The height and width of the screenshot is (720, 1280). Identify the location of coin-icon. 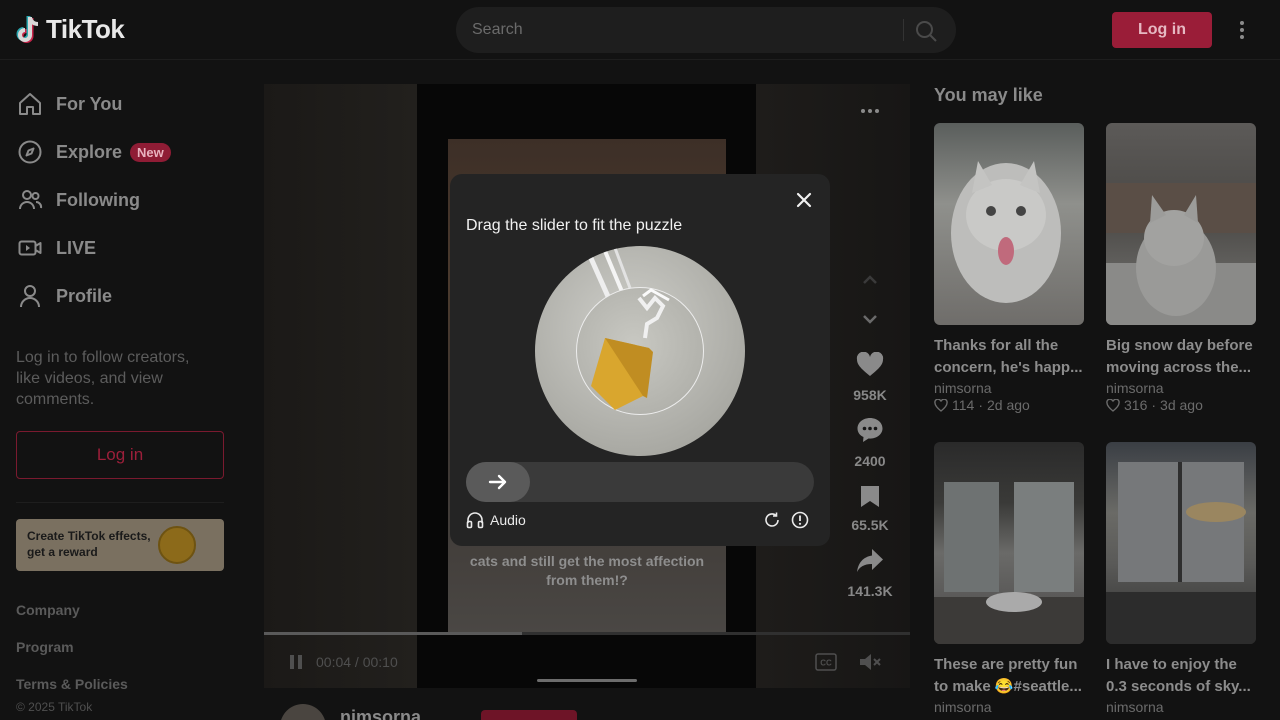
(177, 545).